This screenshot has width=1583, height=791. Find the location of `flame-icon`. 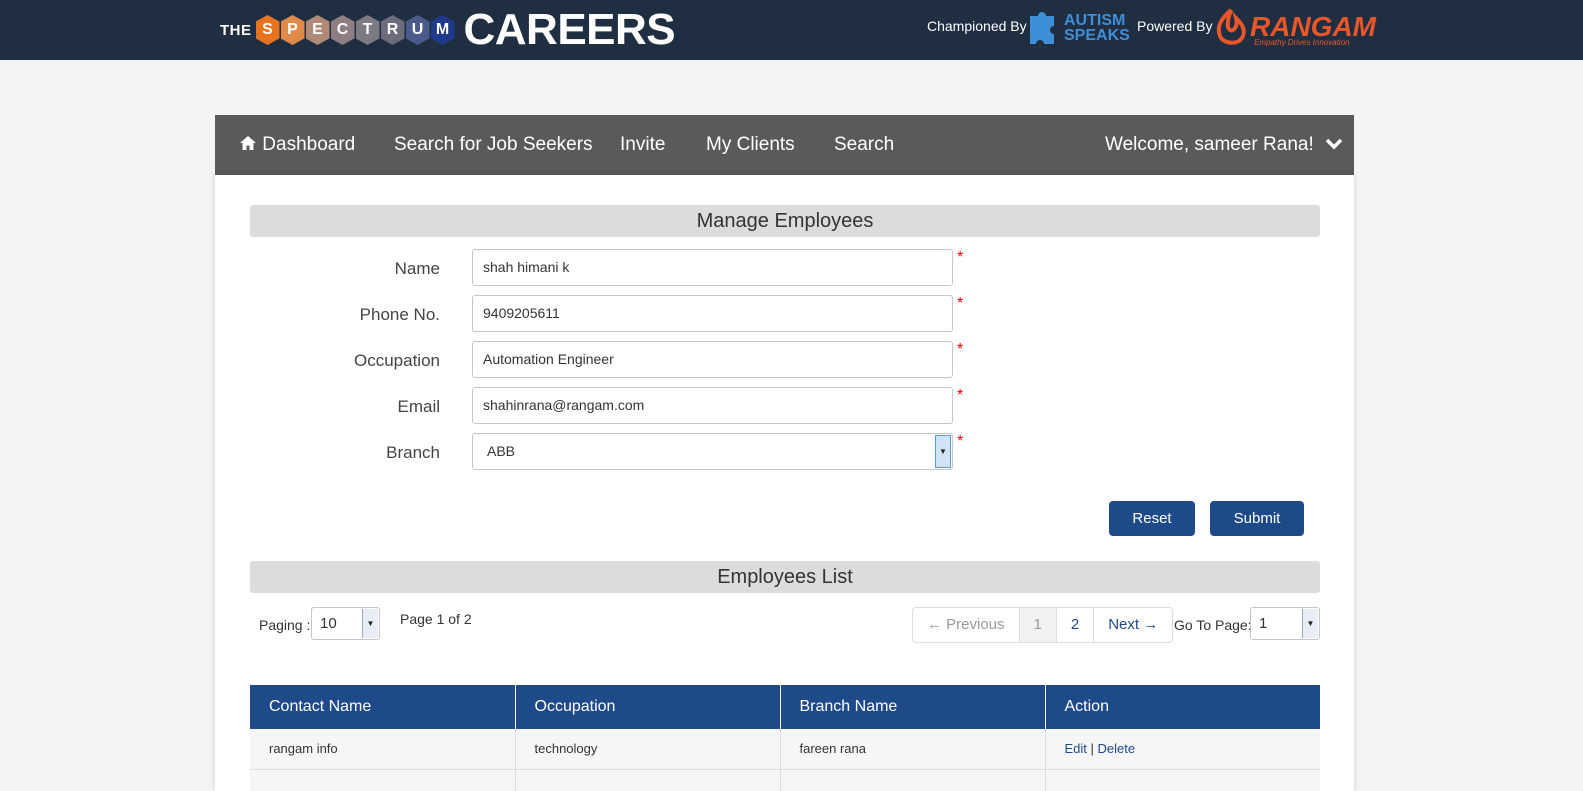

flame-icon is located at coordinates (1231, 26).